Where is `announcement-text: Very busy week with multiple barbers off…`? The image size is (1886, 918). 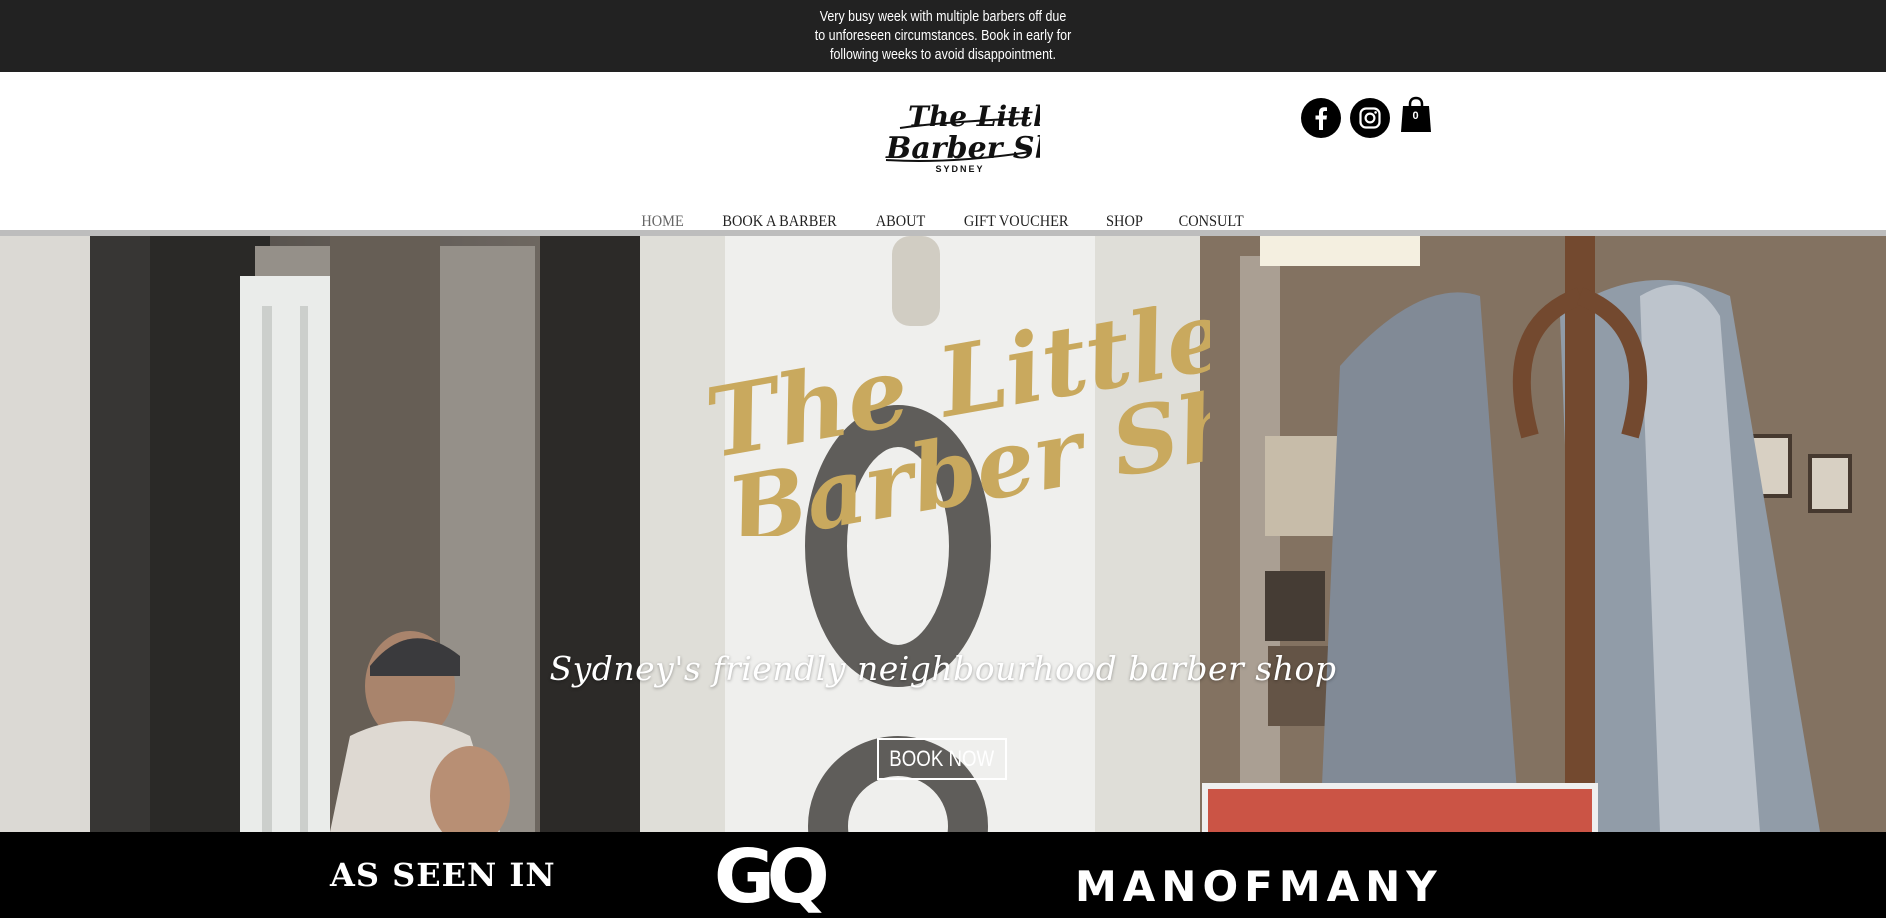
announcement-text: Very busy week with multiple barbers off… is located at coordinates (943, 36).